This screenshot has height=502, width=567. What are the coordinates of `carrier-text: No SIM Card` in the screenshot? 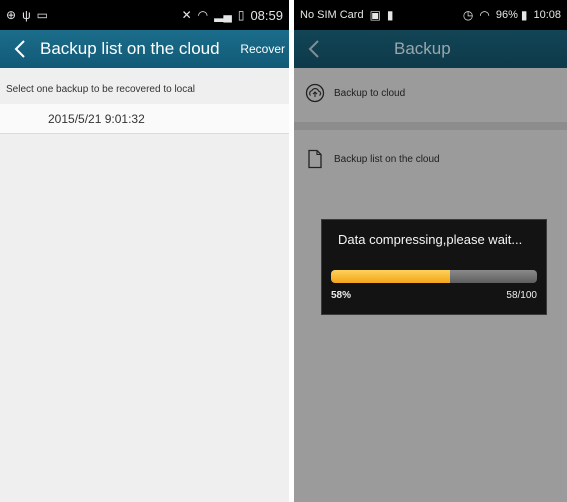 It's located at (332, 15).